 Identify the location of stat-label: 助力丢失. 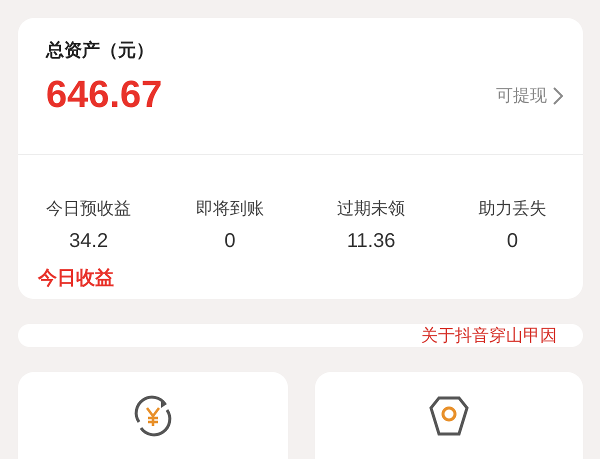
(512, 209).